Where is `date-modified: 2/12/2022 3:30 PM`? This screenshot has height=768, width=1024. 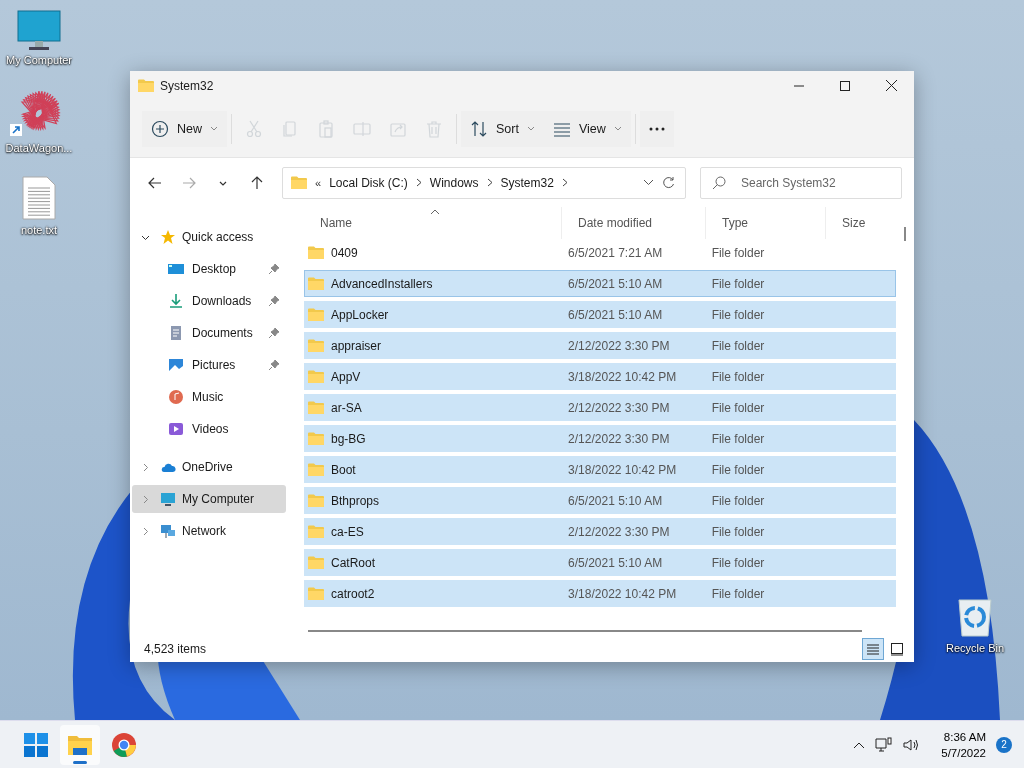
date-modified: 2/12/2022 3:30 PM is located at coordinates (619, 531).